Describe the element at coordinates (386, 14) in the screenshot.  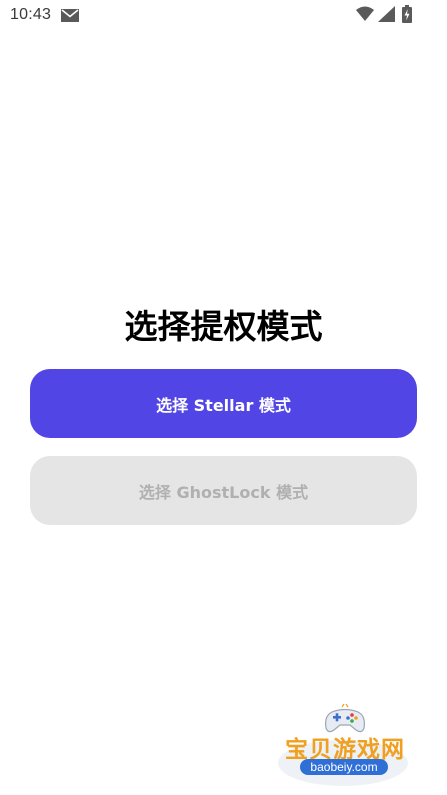
I see `signal-icon` at that location.